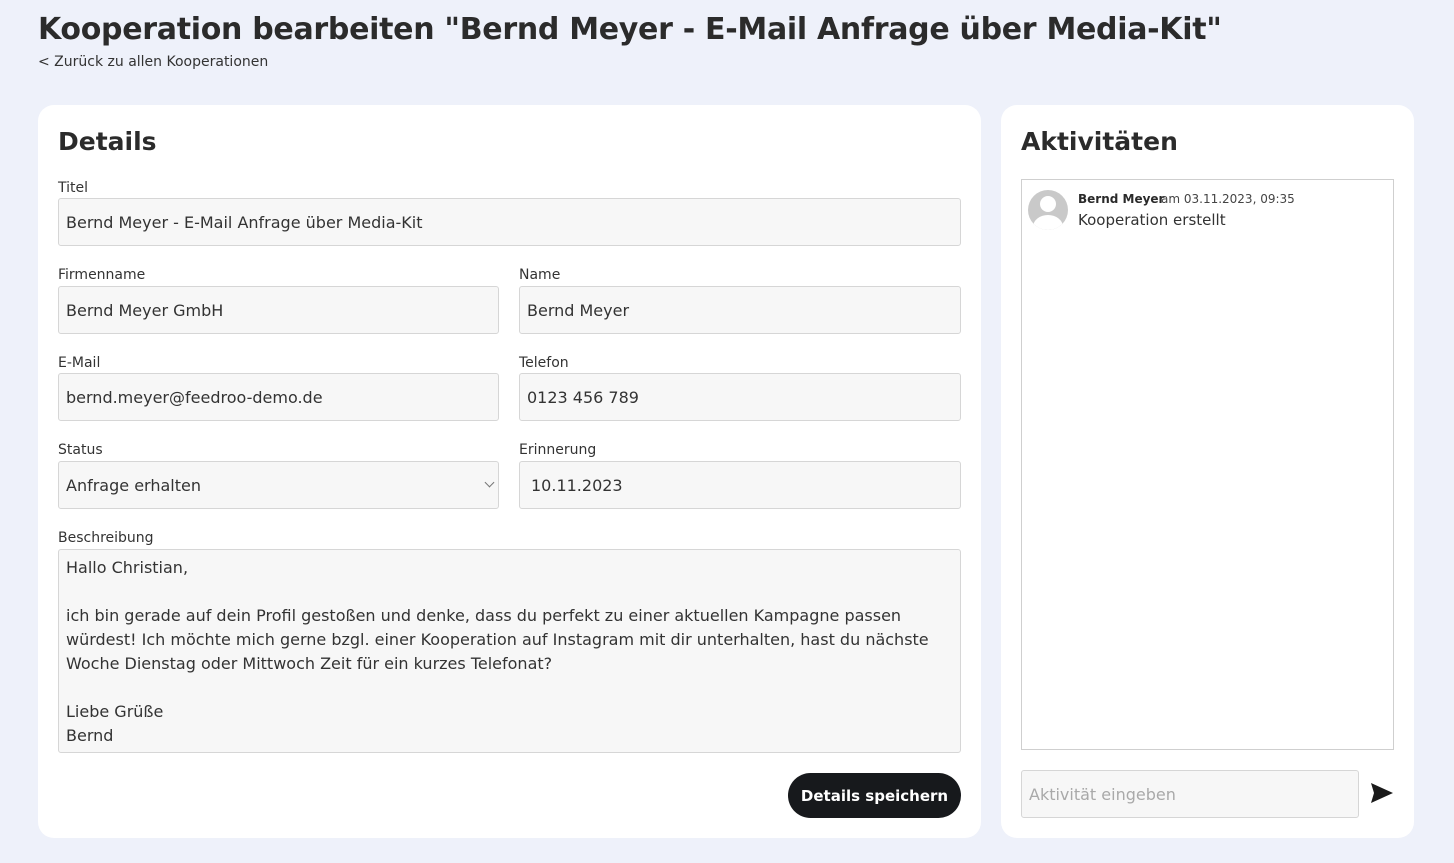 The image size is (1454, 863). What do you see at coordinates (509, 222) in the screenshot?
I see `title-input` at bounding box center [509, 222].